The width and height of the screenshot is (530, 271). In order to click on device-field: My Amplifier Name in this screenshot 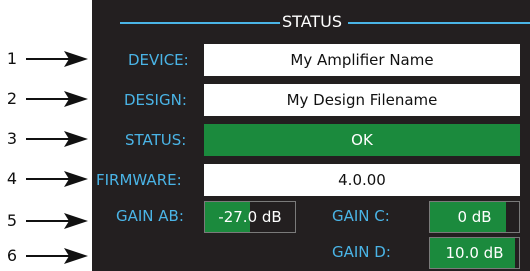, I will do `click(362, 60)`.